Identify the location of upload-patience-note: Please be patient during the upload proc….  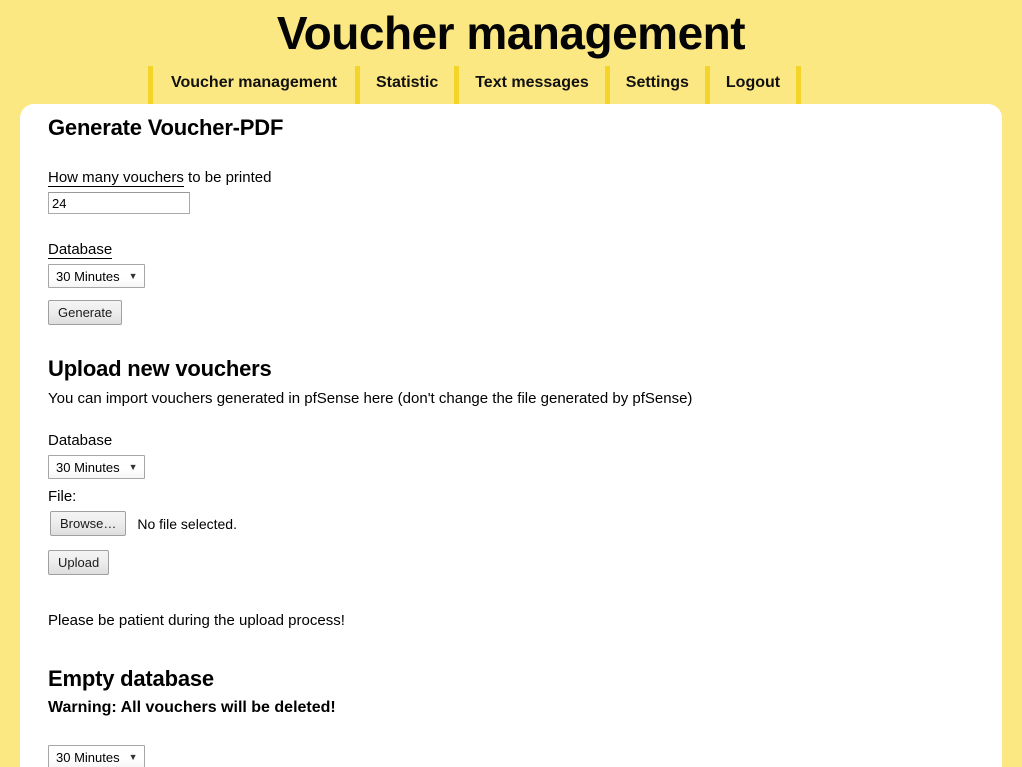
(196, 620).